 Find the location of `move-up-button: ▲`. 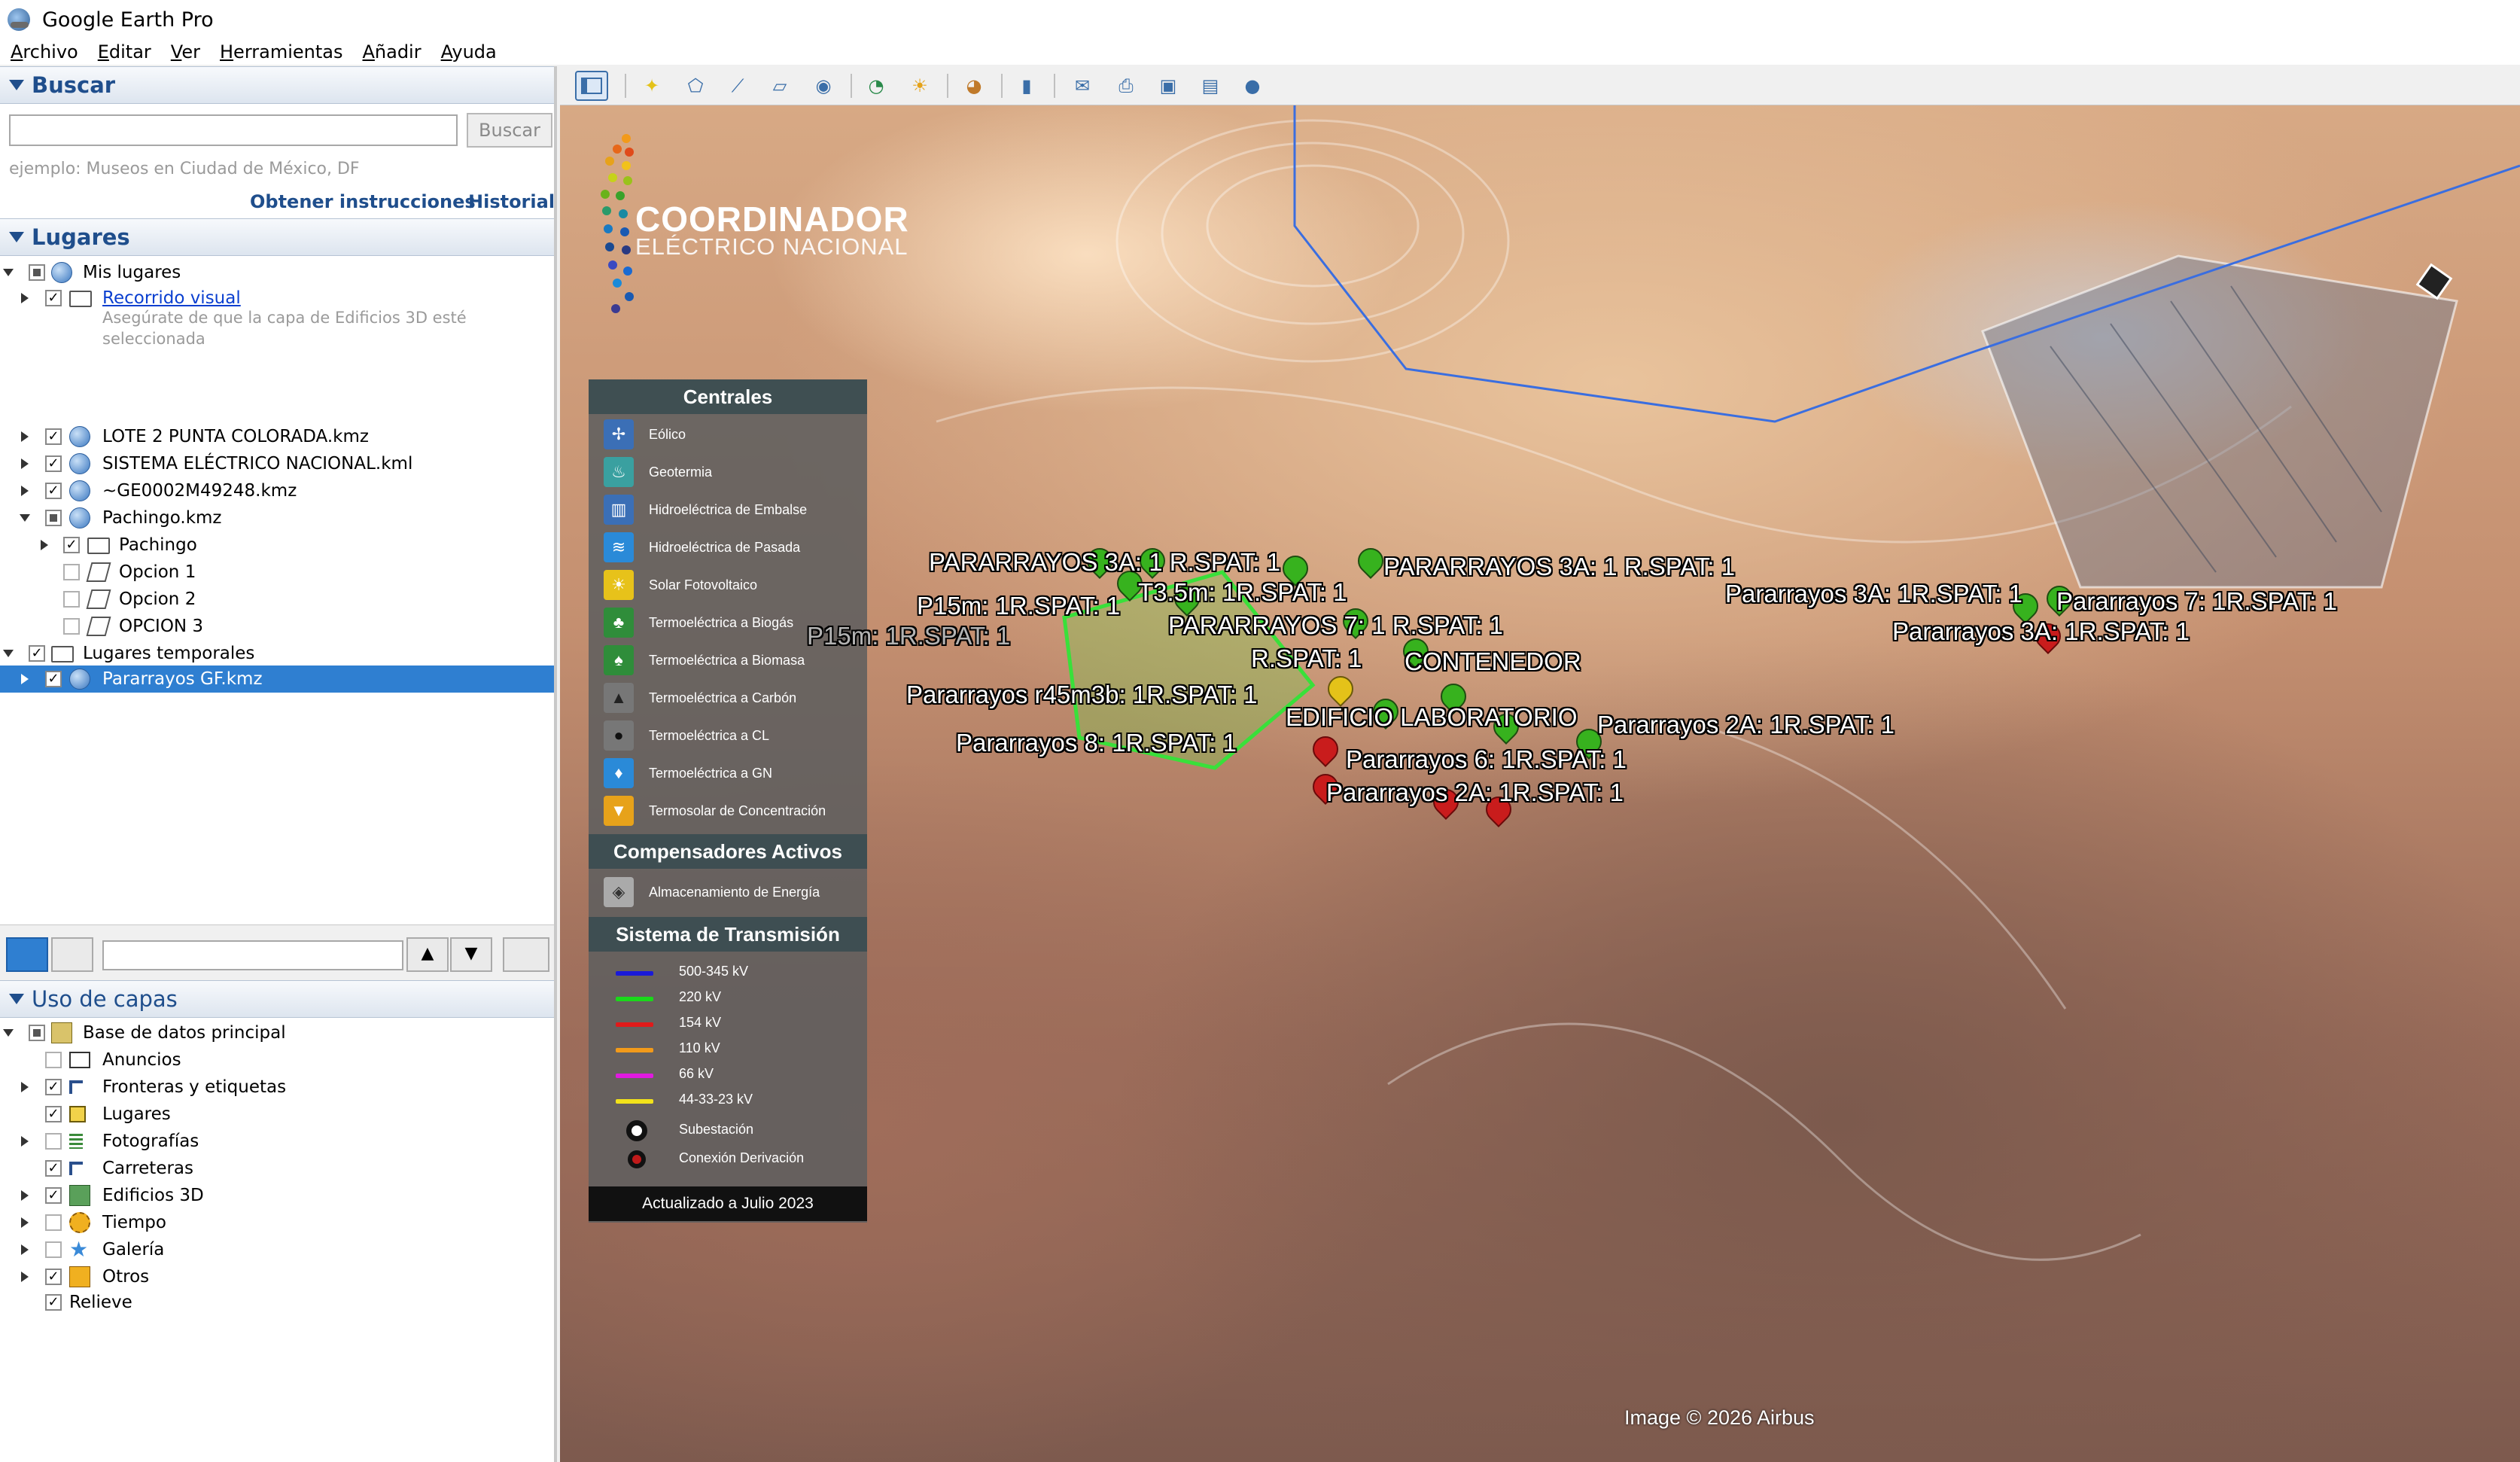

move-up-button: ▲ is located at coordinates (427, 954).